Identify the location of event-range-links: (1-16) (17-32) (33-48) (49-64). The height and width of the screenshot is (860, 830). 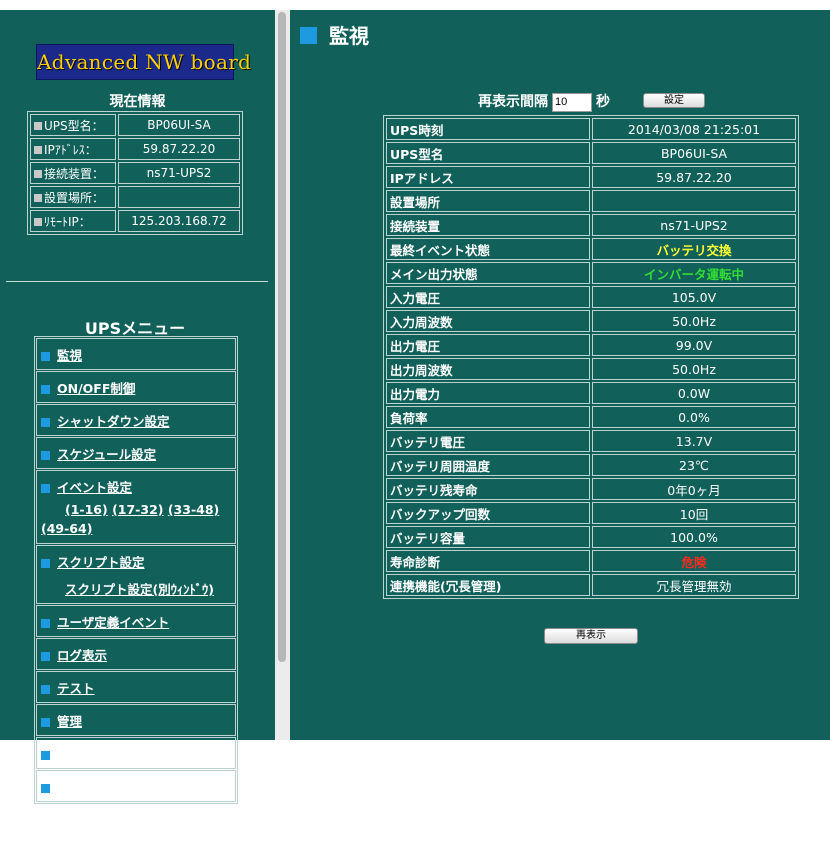
(136, 519).